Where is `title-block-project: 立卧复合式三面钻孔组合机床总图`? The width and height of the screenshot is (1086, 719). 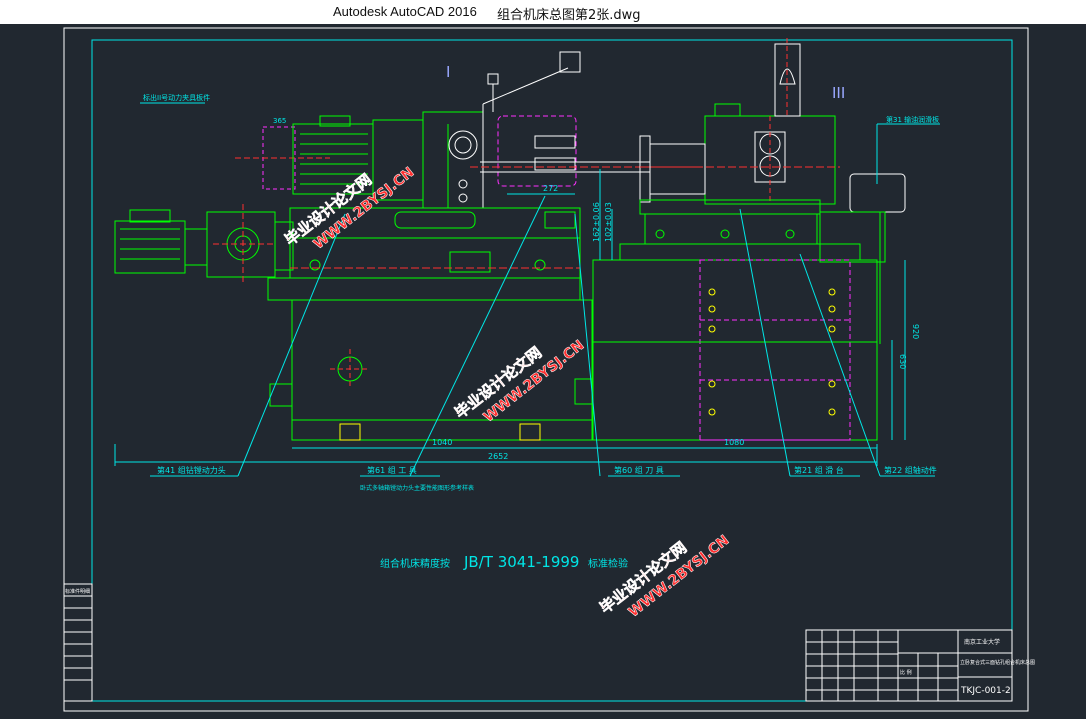 title-block-project: 立卧复合式三面钻孔组合机床总图 is located at coordinates (997, 662).